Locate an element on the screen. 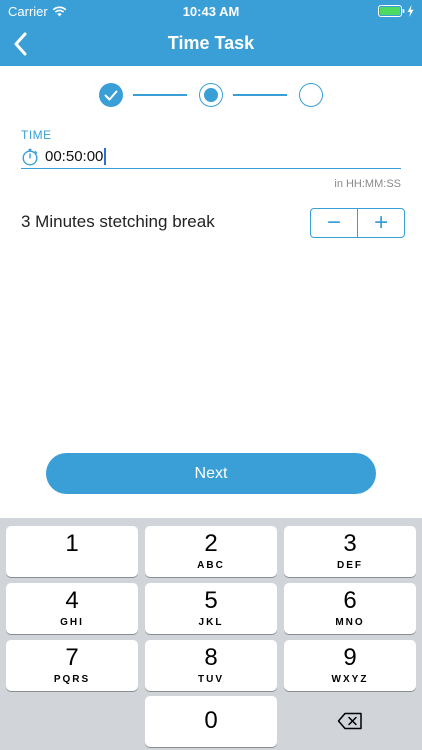 Image resolution: width=422 pixels, height=750 pixels. battery-indicator is located at coordinates (396, 11).